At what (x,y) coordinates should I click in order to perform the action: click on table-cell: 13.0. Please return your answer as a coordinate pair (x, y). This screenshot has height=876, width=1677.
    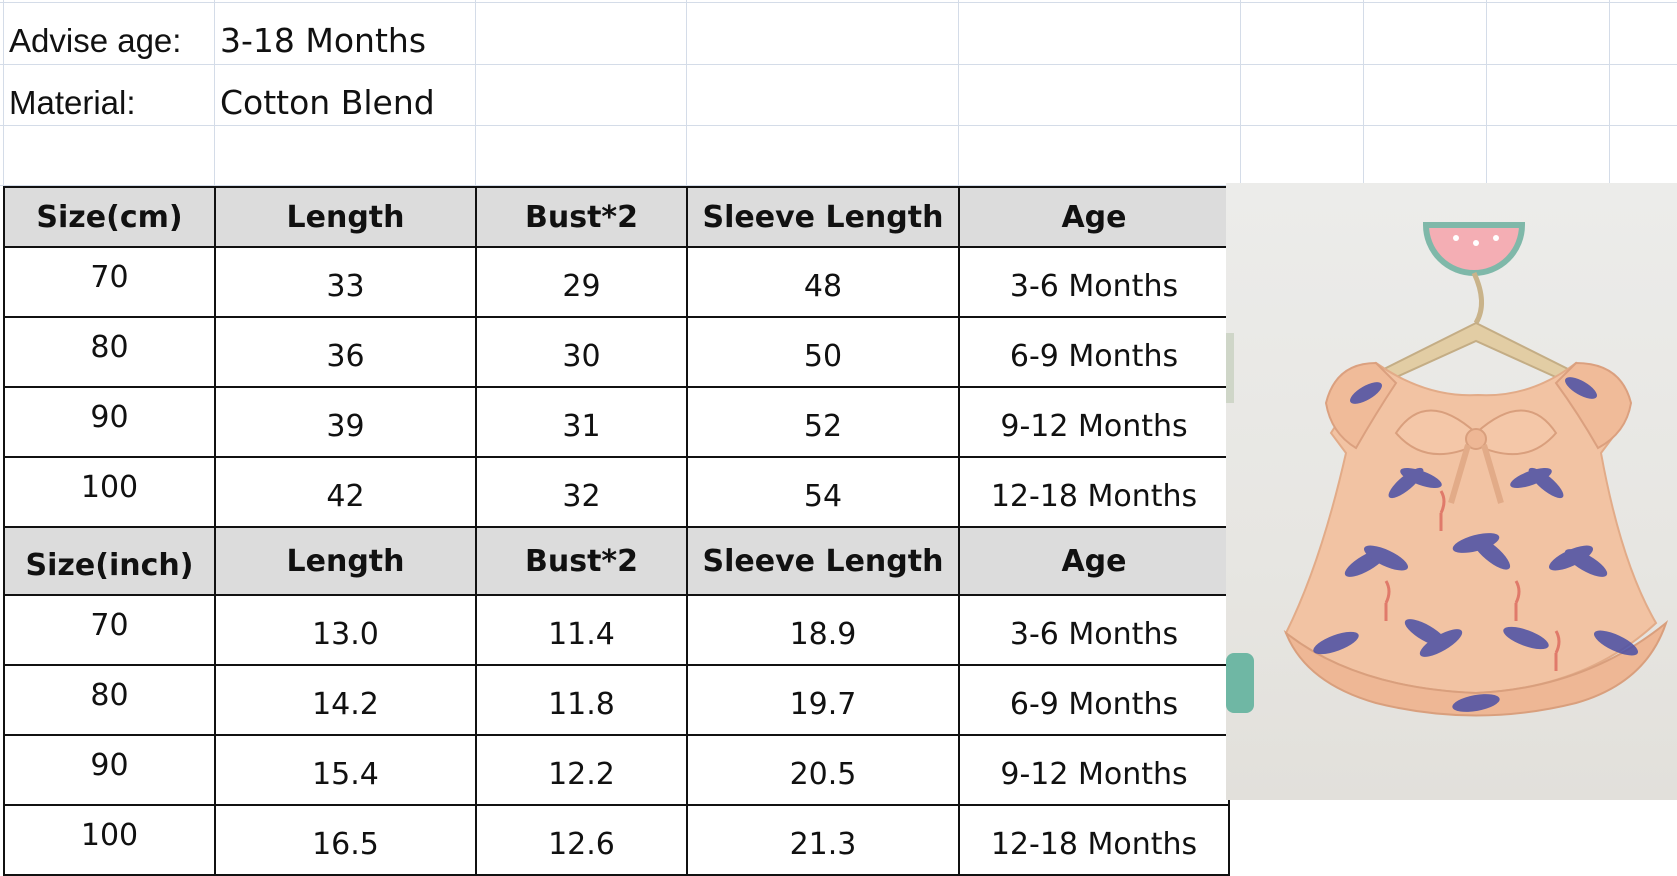
    Looking at the image, I should click on (345, 630).